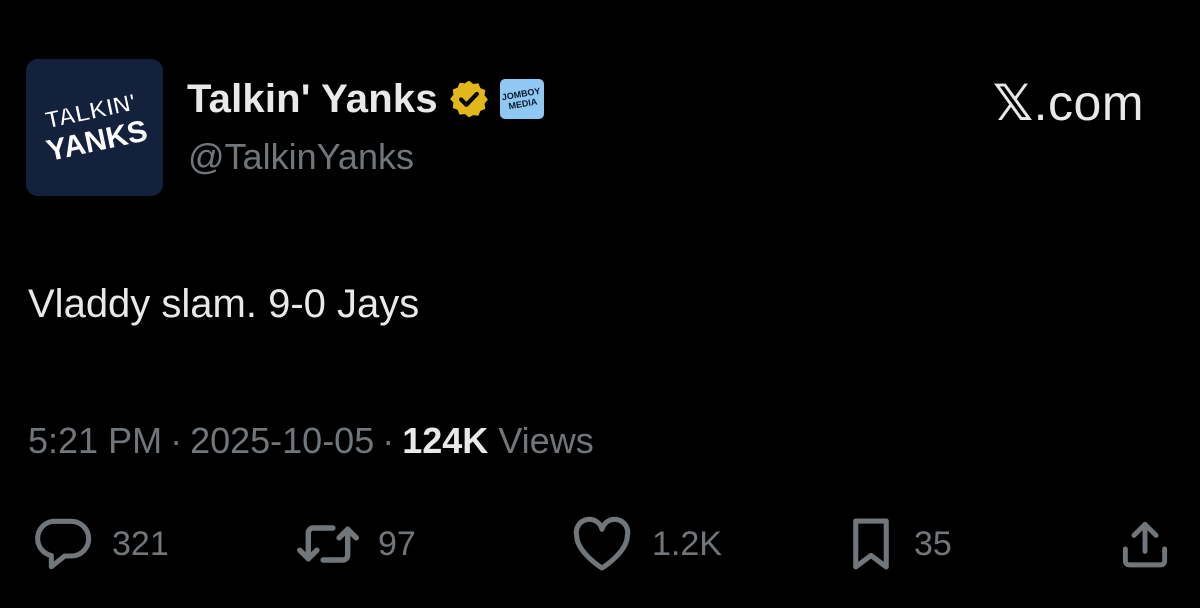 This screenshot has width=1200, height=608. I want to click on name-row: Talkin' Yanks JOMBOY MEDIA, so click(365, 99).